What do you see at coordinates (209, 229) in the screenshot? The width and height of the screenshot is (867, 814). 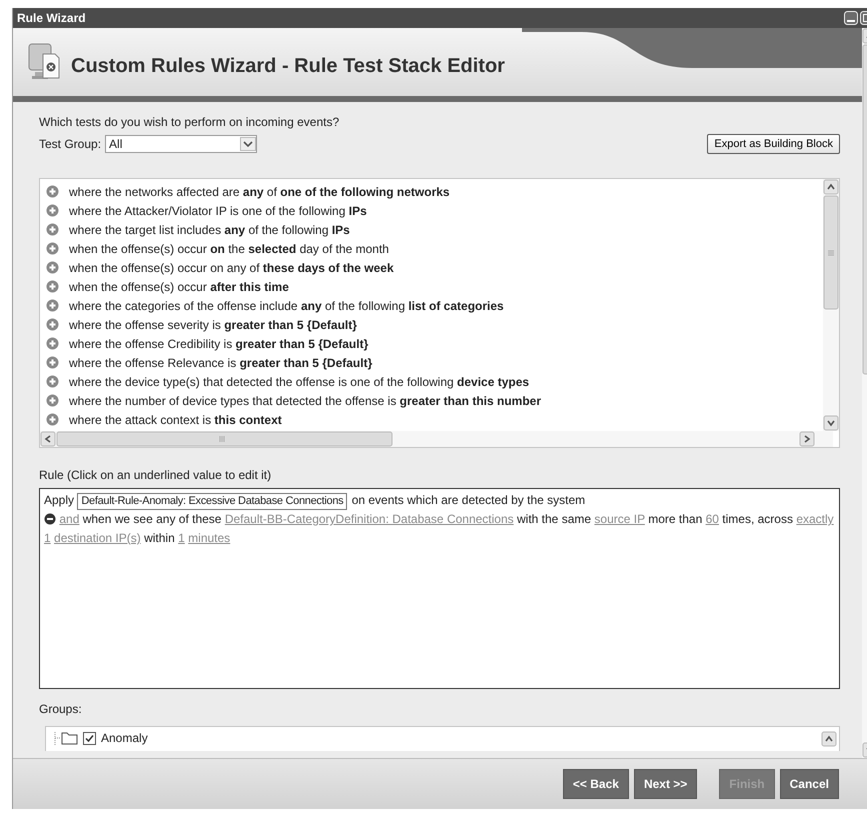 I see `test-item: where the target list includes any of the following IPs` at bounding box center [209, 229].